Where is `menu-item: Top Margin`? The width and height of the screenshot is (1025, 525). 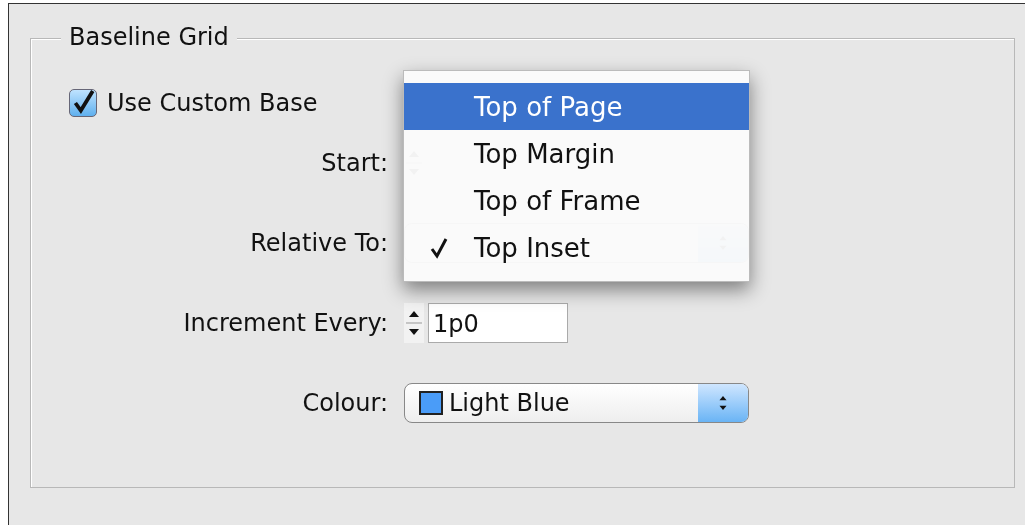 menu-item: Top Margin is located at coordinates (576, 153).